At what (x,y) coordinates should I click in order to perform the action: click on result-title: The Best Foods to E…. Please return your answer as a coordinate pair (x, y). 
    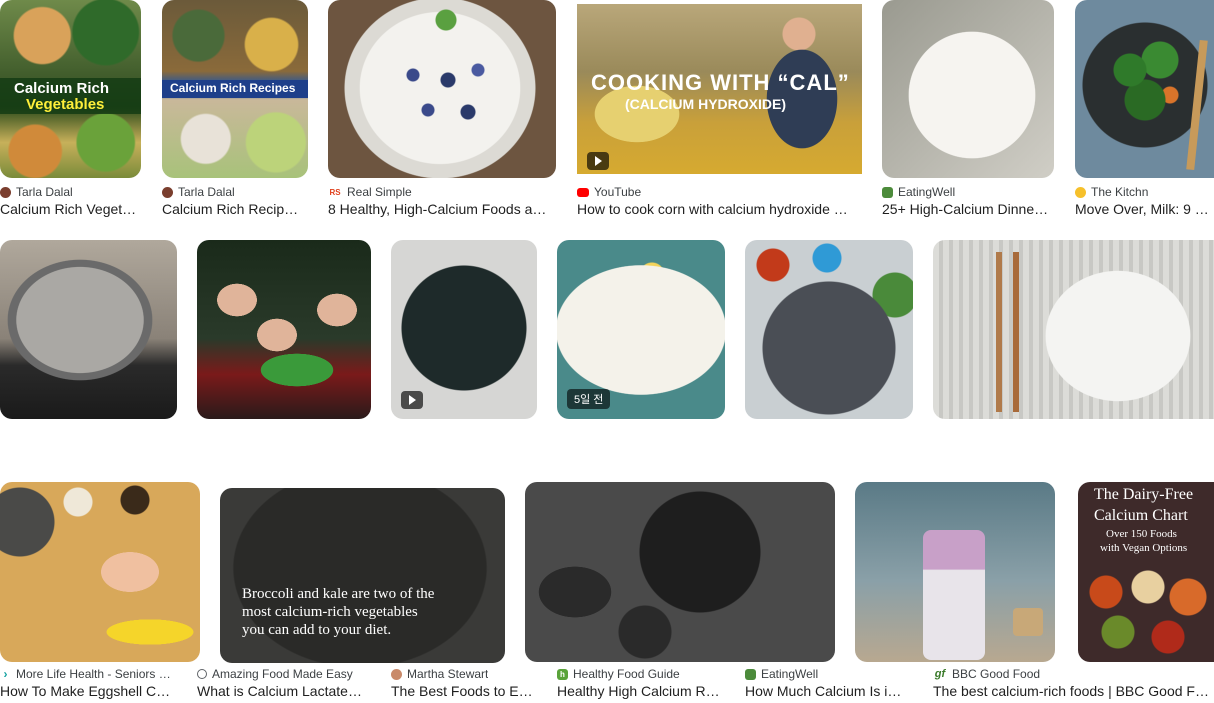
    Looking at the image, I should click on (464, 693).